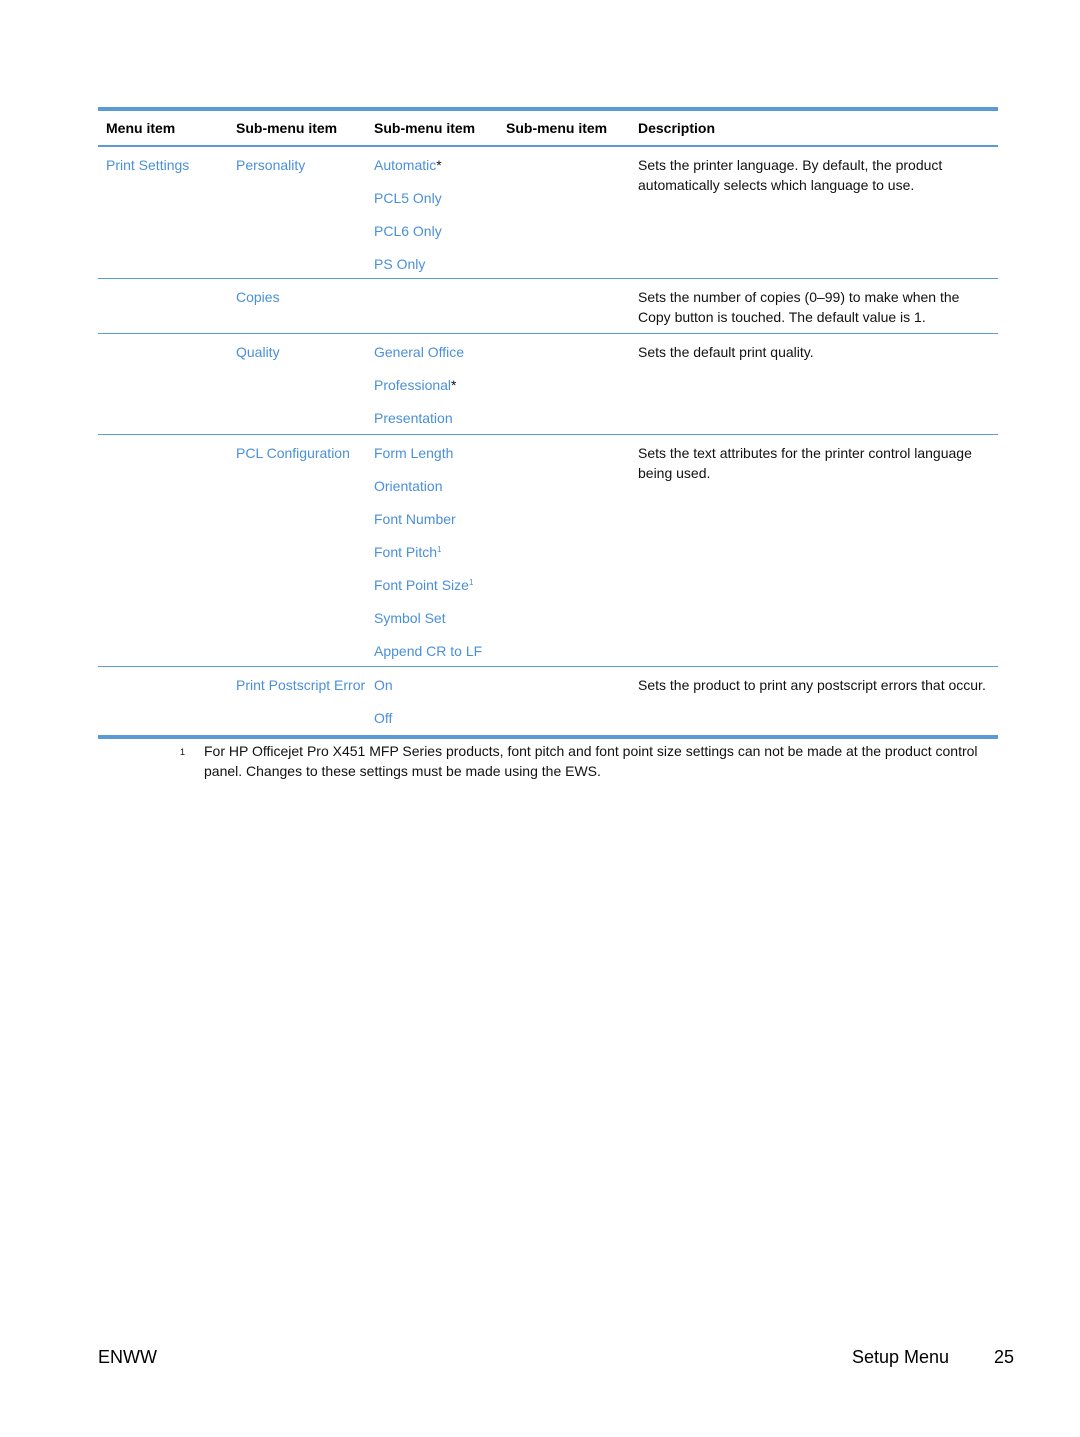 The height and width of the screenshot is (1437, 1080). Describe the element at coordinates (287, 128) in the screenshot. I see `header-sub-menu-item-1: Sub-menu item` at that location.